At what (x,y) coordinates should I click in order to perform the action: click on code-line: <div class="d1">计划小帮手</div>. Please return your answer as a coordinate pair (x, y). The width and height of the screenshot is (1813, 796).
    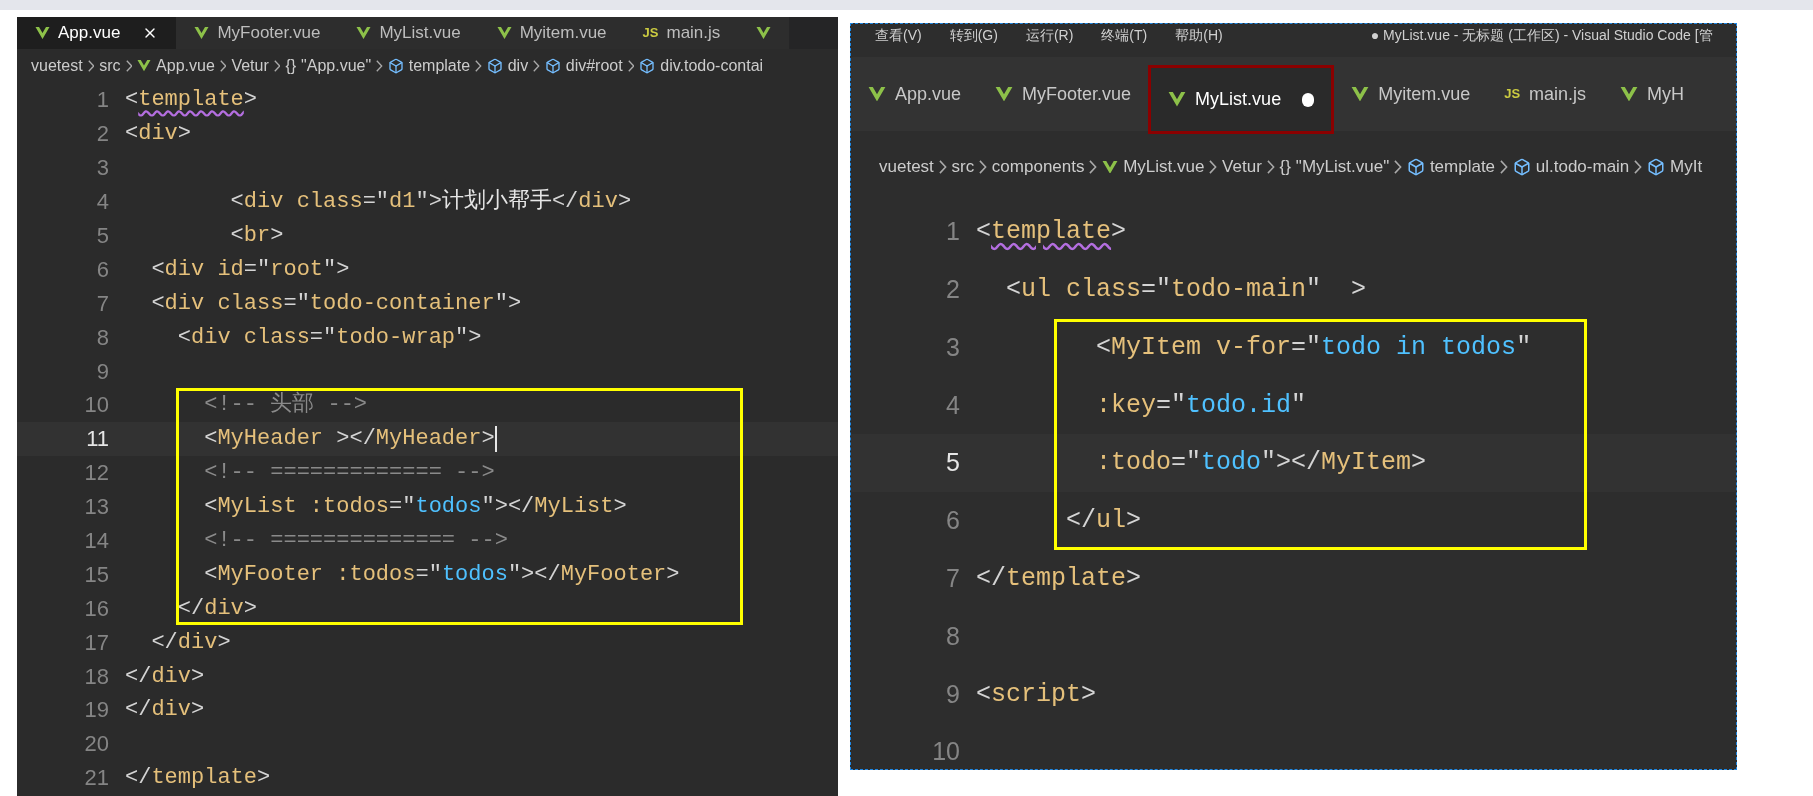
    Looking at the image, I should click on (430, 202).